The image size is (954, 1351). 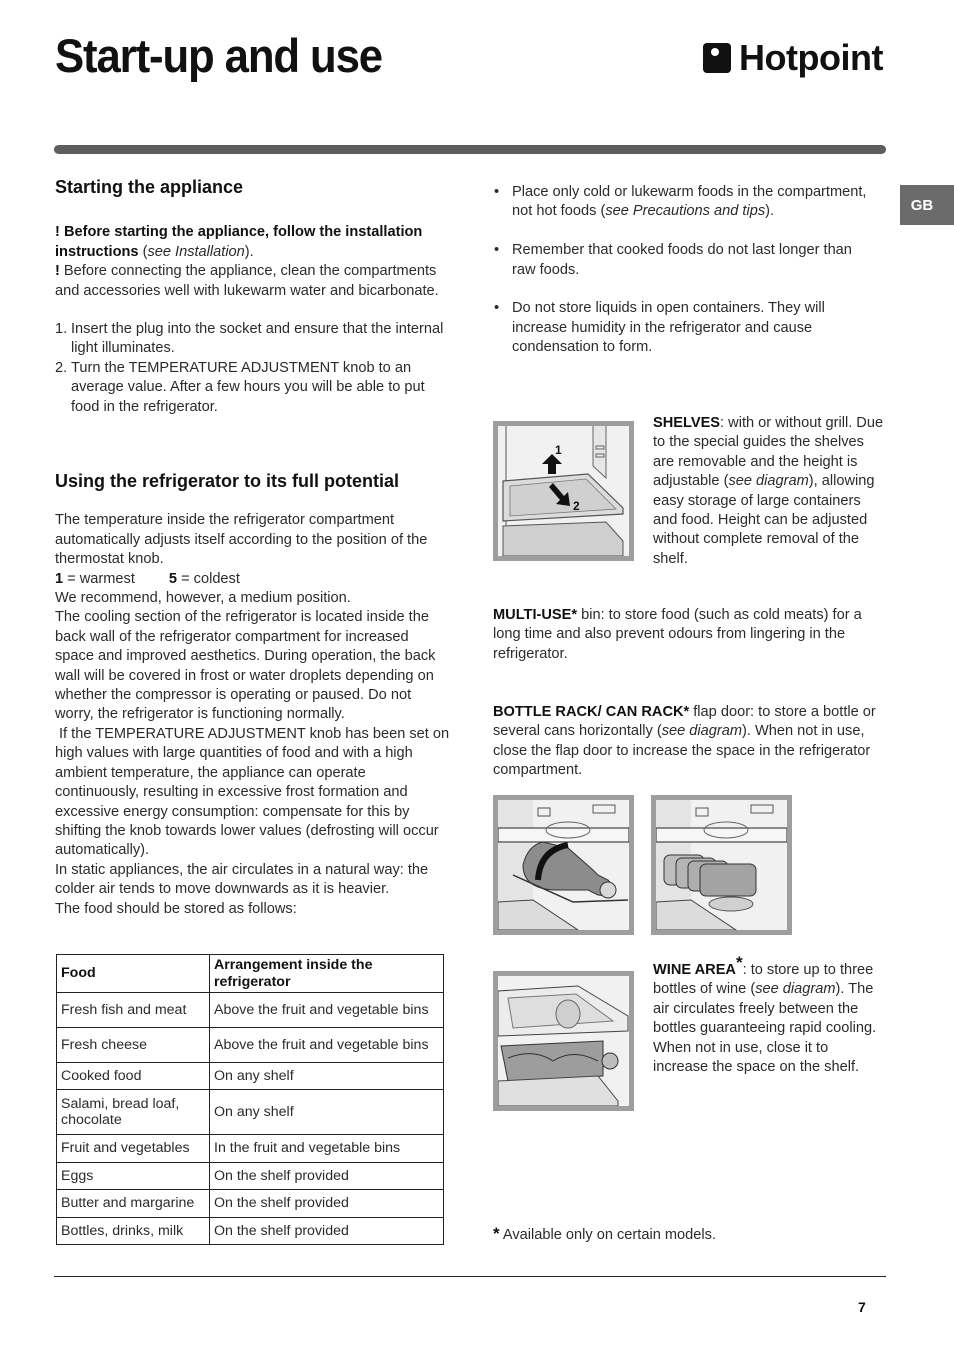 I want to click on wine-area-diagram, so click(x=563, y=1041).